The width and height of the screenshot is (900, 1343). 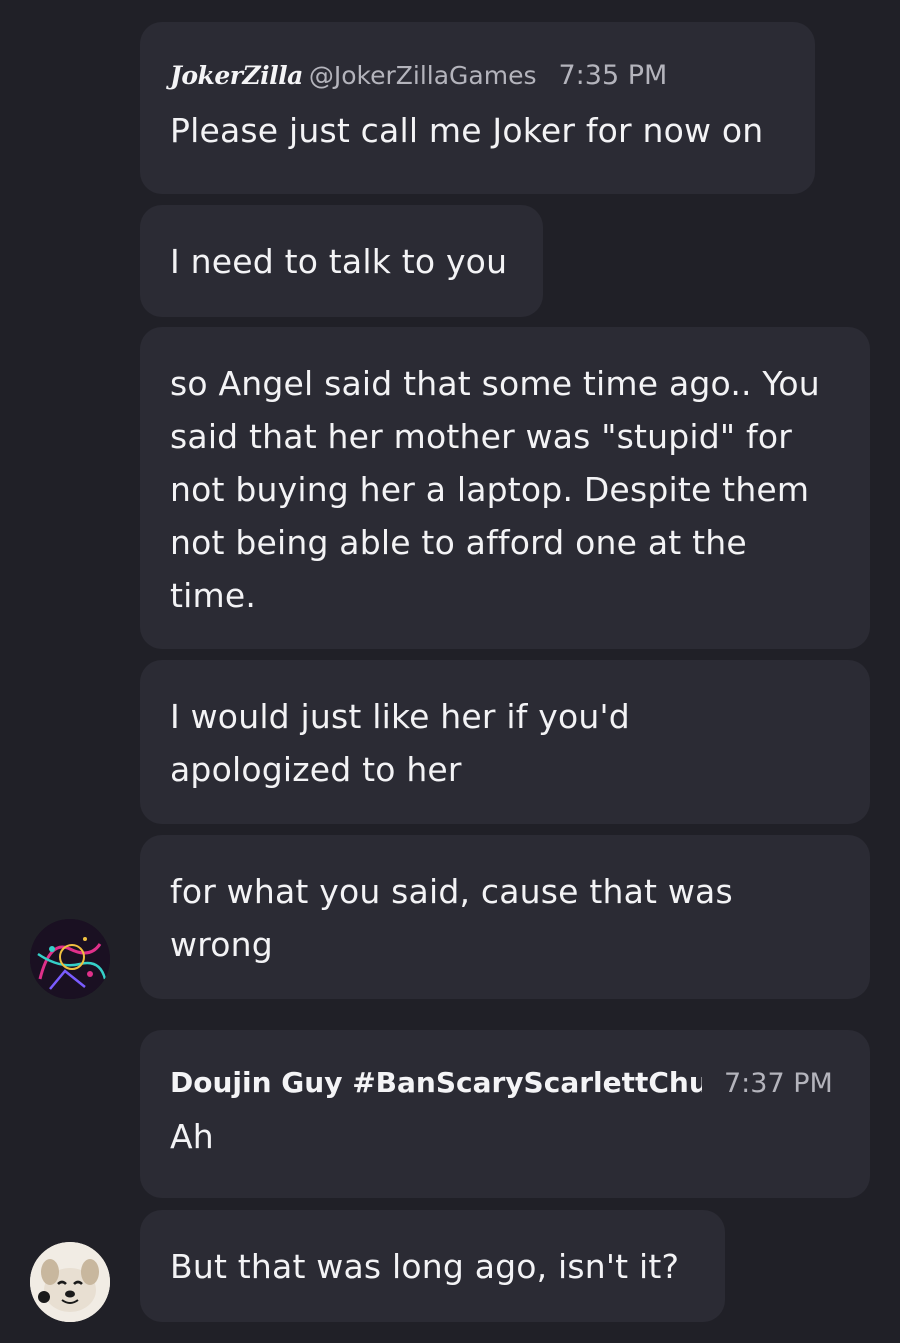 I want to click on message-timestamp: 7:35 PM, so click(x=613, y=75).